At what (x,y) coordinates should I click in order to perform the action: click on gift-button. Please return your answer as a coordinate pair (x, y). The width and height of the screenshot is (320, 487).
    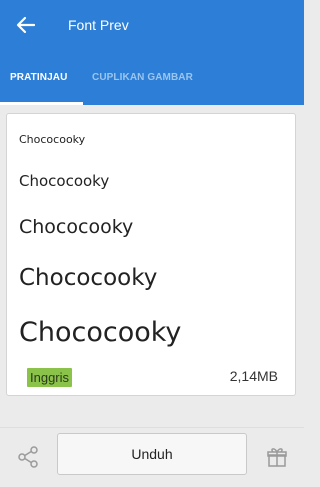
    Looking at the image, I should click on (277, 457).